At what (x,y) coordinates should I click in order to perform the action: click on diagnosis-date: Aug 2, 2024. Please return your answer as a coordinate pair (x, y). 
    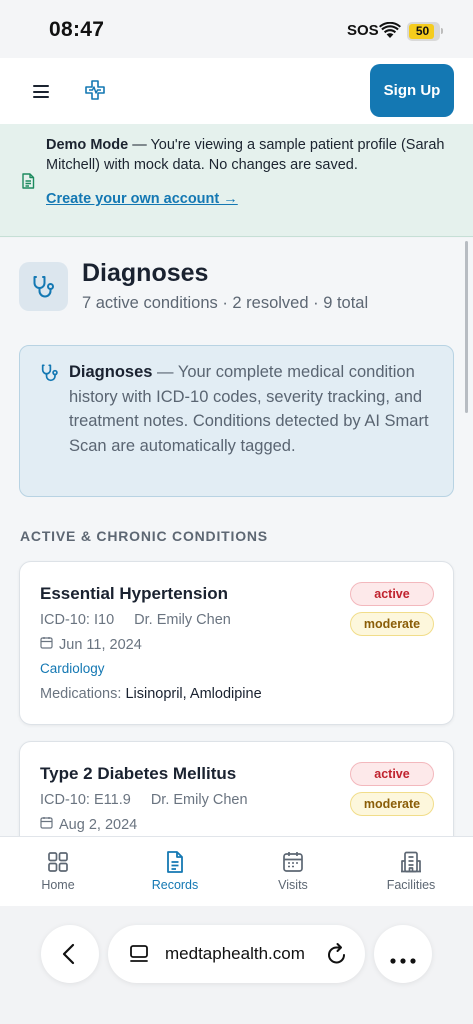
    Looking at the image, I should click on (98, 824).